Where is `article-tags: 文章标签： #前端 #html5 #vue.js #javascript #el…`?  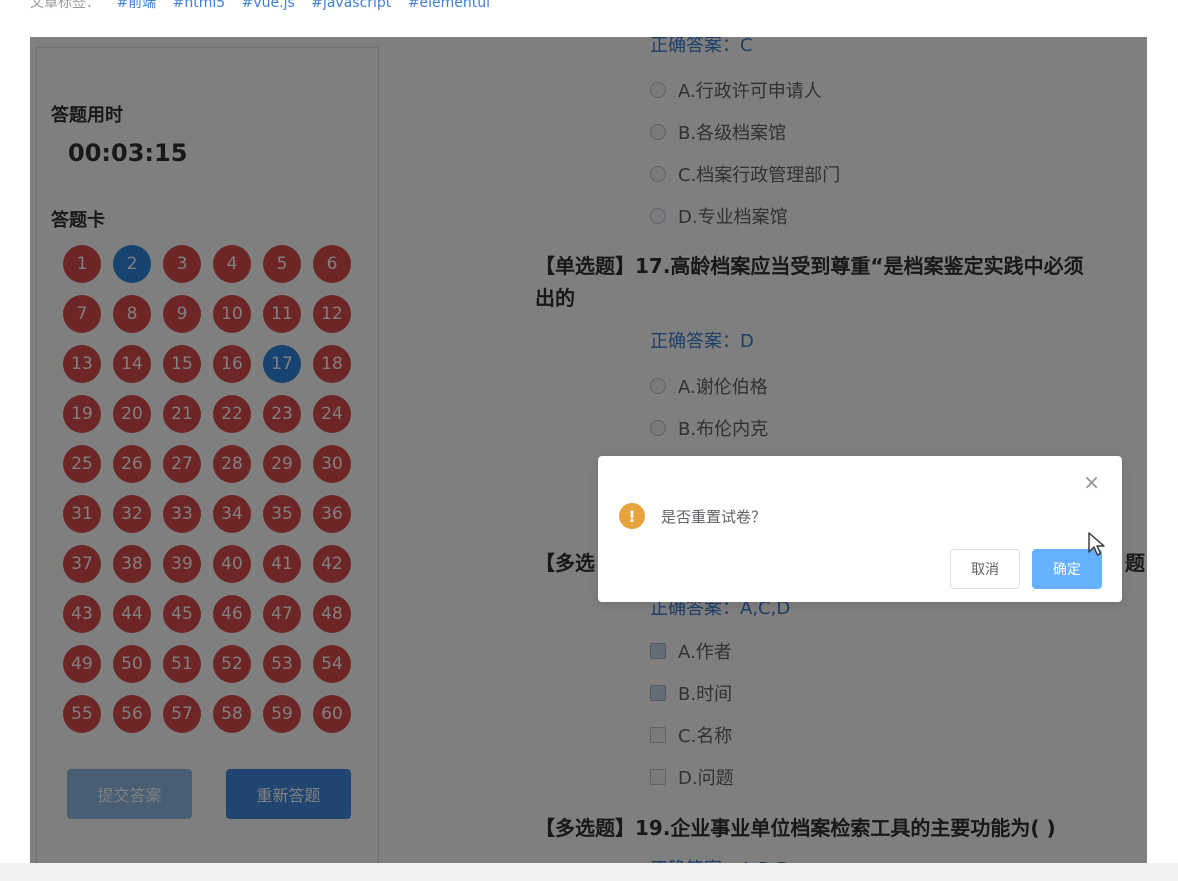 article-tags: 文章标签： #前端 #html5 #vue.js #javascript #el… is located at coordinates (260, 7).